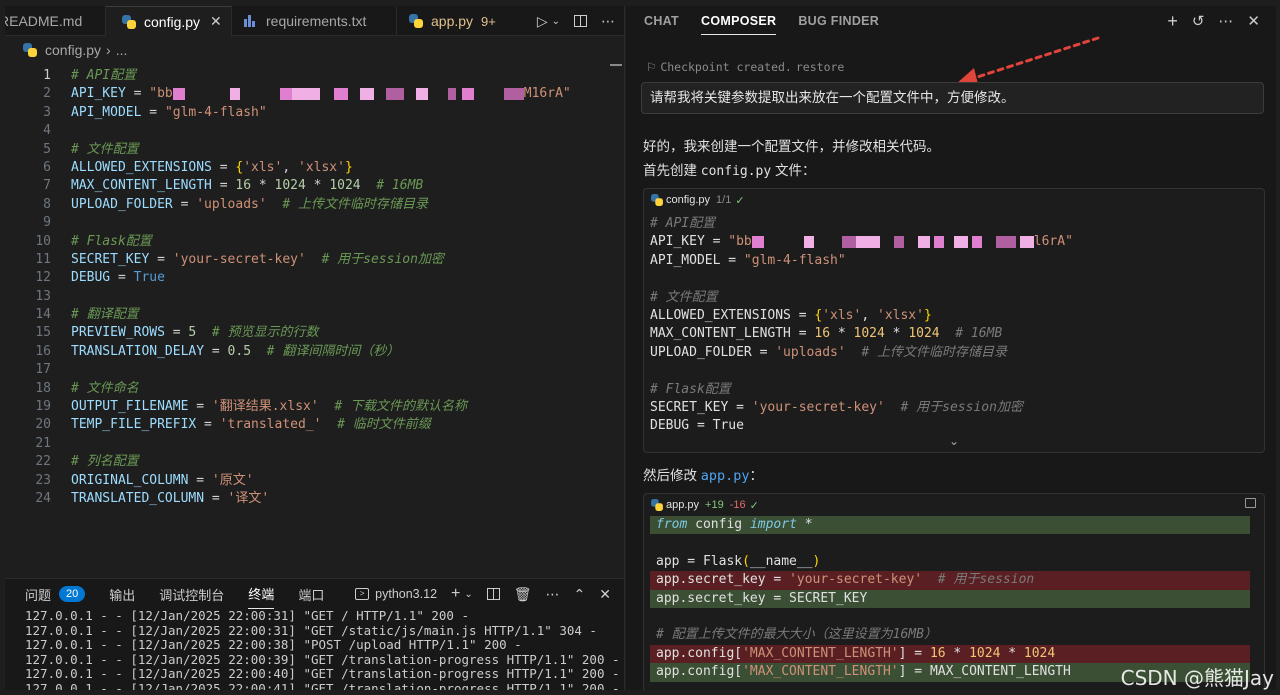 The image size is (1280, 695). Describe the element at coordinates (311, 94) in the screenshot. I see `line-text: API_KEY = "bb M16rA"` at that location.